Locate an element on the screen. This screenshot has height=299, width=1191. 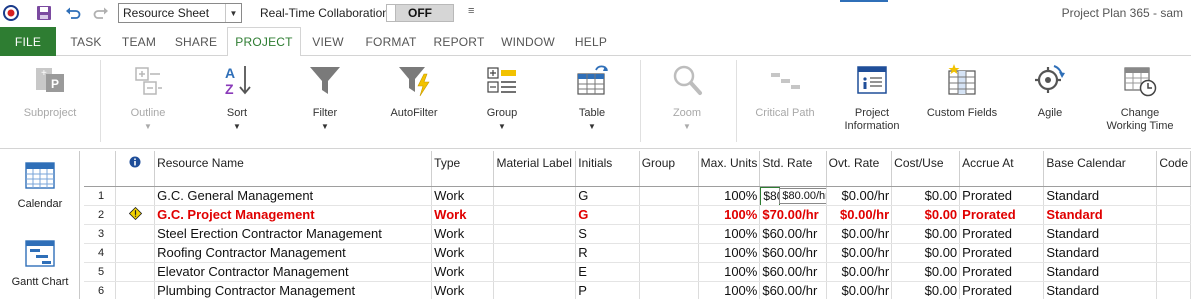
cell-initials: E is located at coordinates (607, 272).